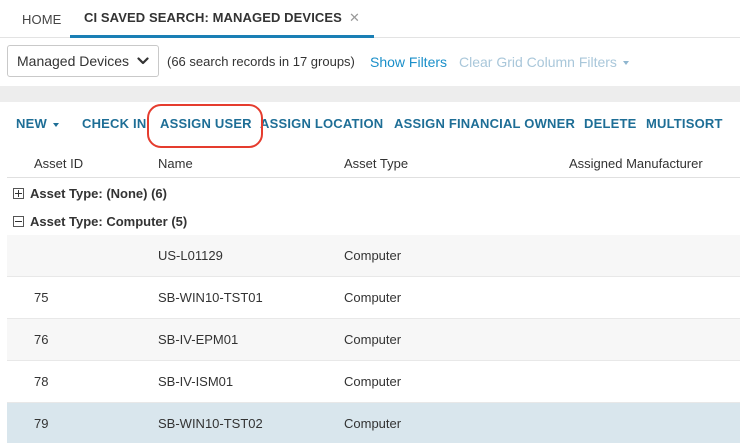 Image resolution: width=740 pixels, height=443 pixels. I want to click on expand-plus-icon, so click(18, 193).